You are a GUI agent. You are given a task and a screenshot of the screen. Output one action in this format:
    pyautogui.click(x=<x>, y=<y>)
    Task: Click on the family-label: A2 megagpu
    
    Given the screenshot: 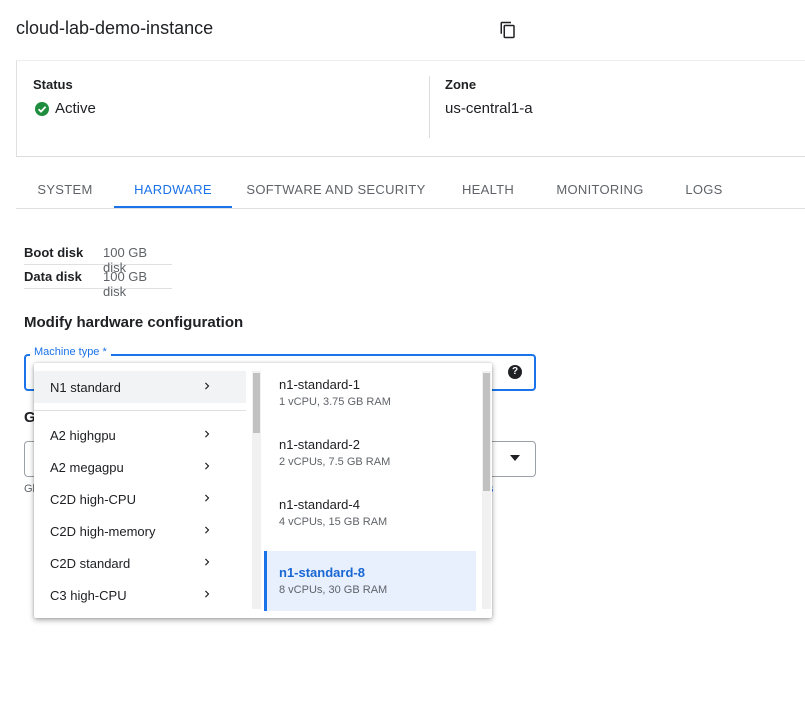 What is the action you would take?
    pyautogui.click(x=87, y=467)
    